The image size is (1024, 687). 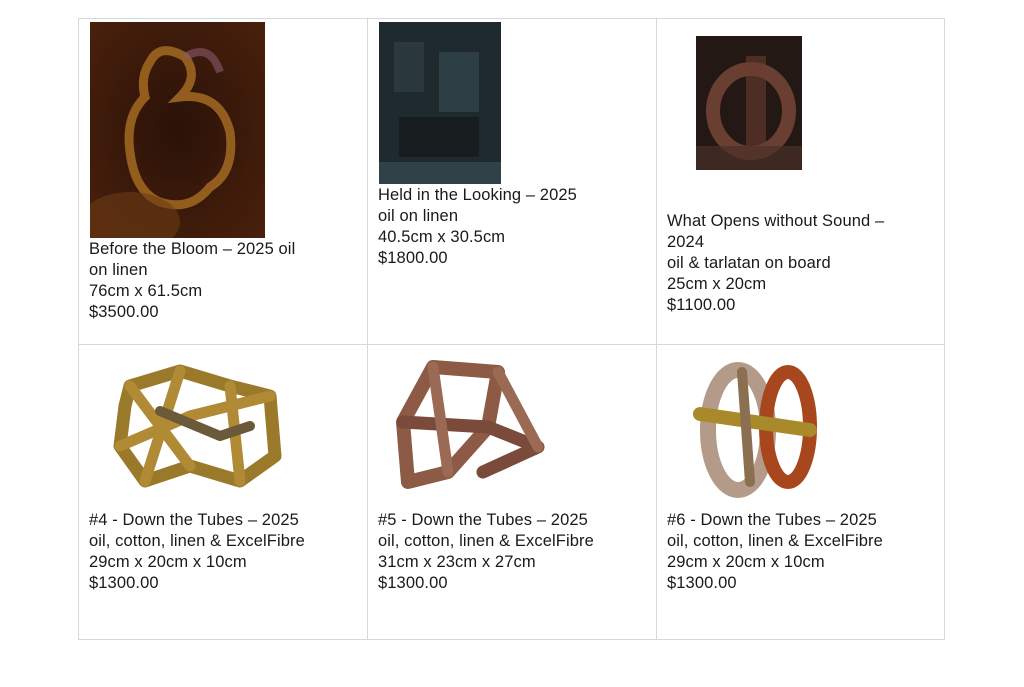 What do you see at coordinates (701, 305) in the screenshot?
I see `artwork-price: $1100.00` at bounding box center [701, 305].